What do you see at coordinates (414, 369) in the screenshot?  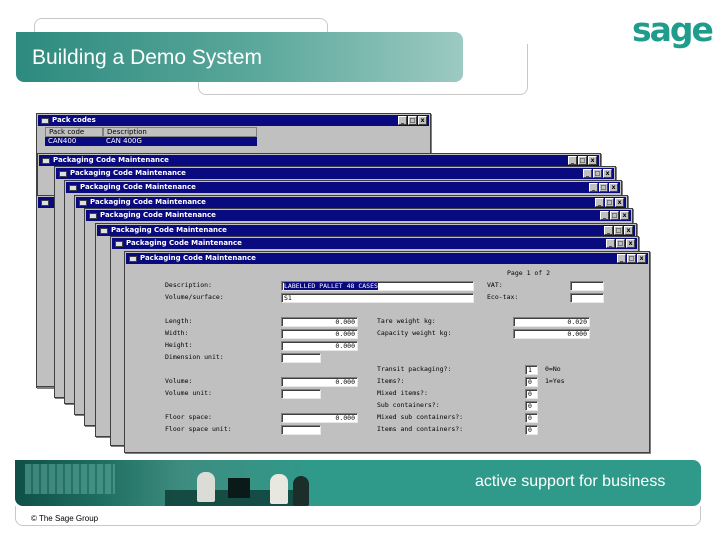 I see `transit-packaging-label: Transit packaging?:` at bounding box center [414, 369].